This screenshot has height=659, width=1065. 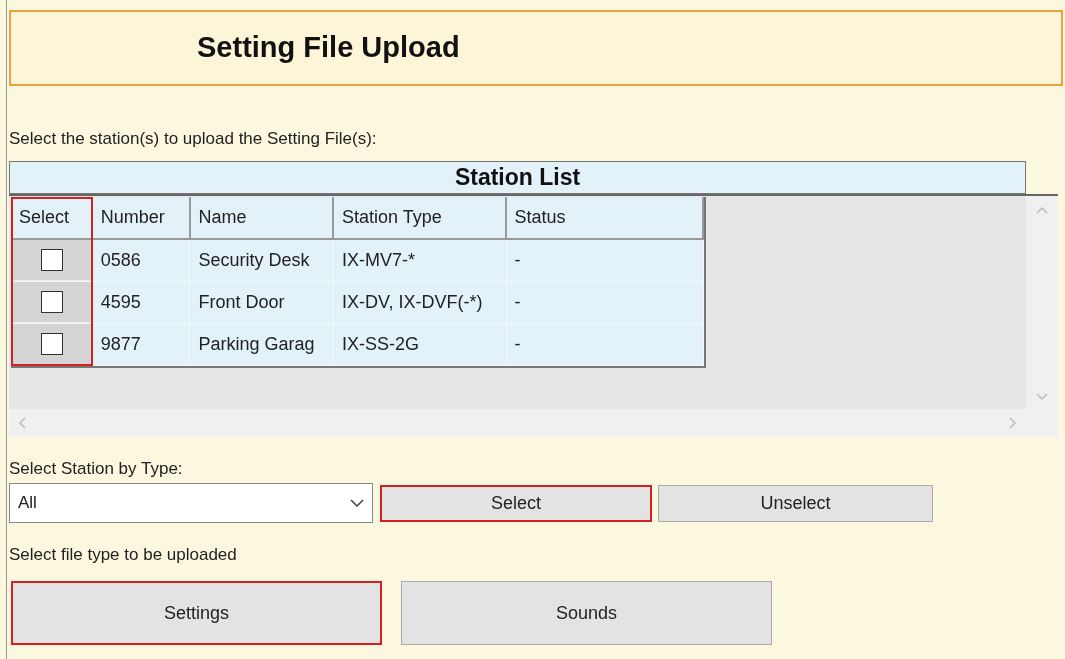 What do you see at coordinates (196, 613) in the screenshot?
I see `action-button: Settings` at bounding box center [196, 613].